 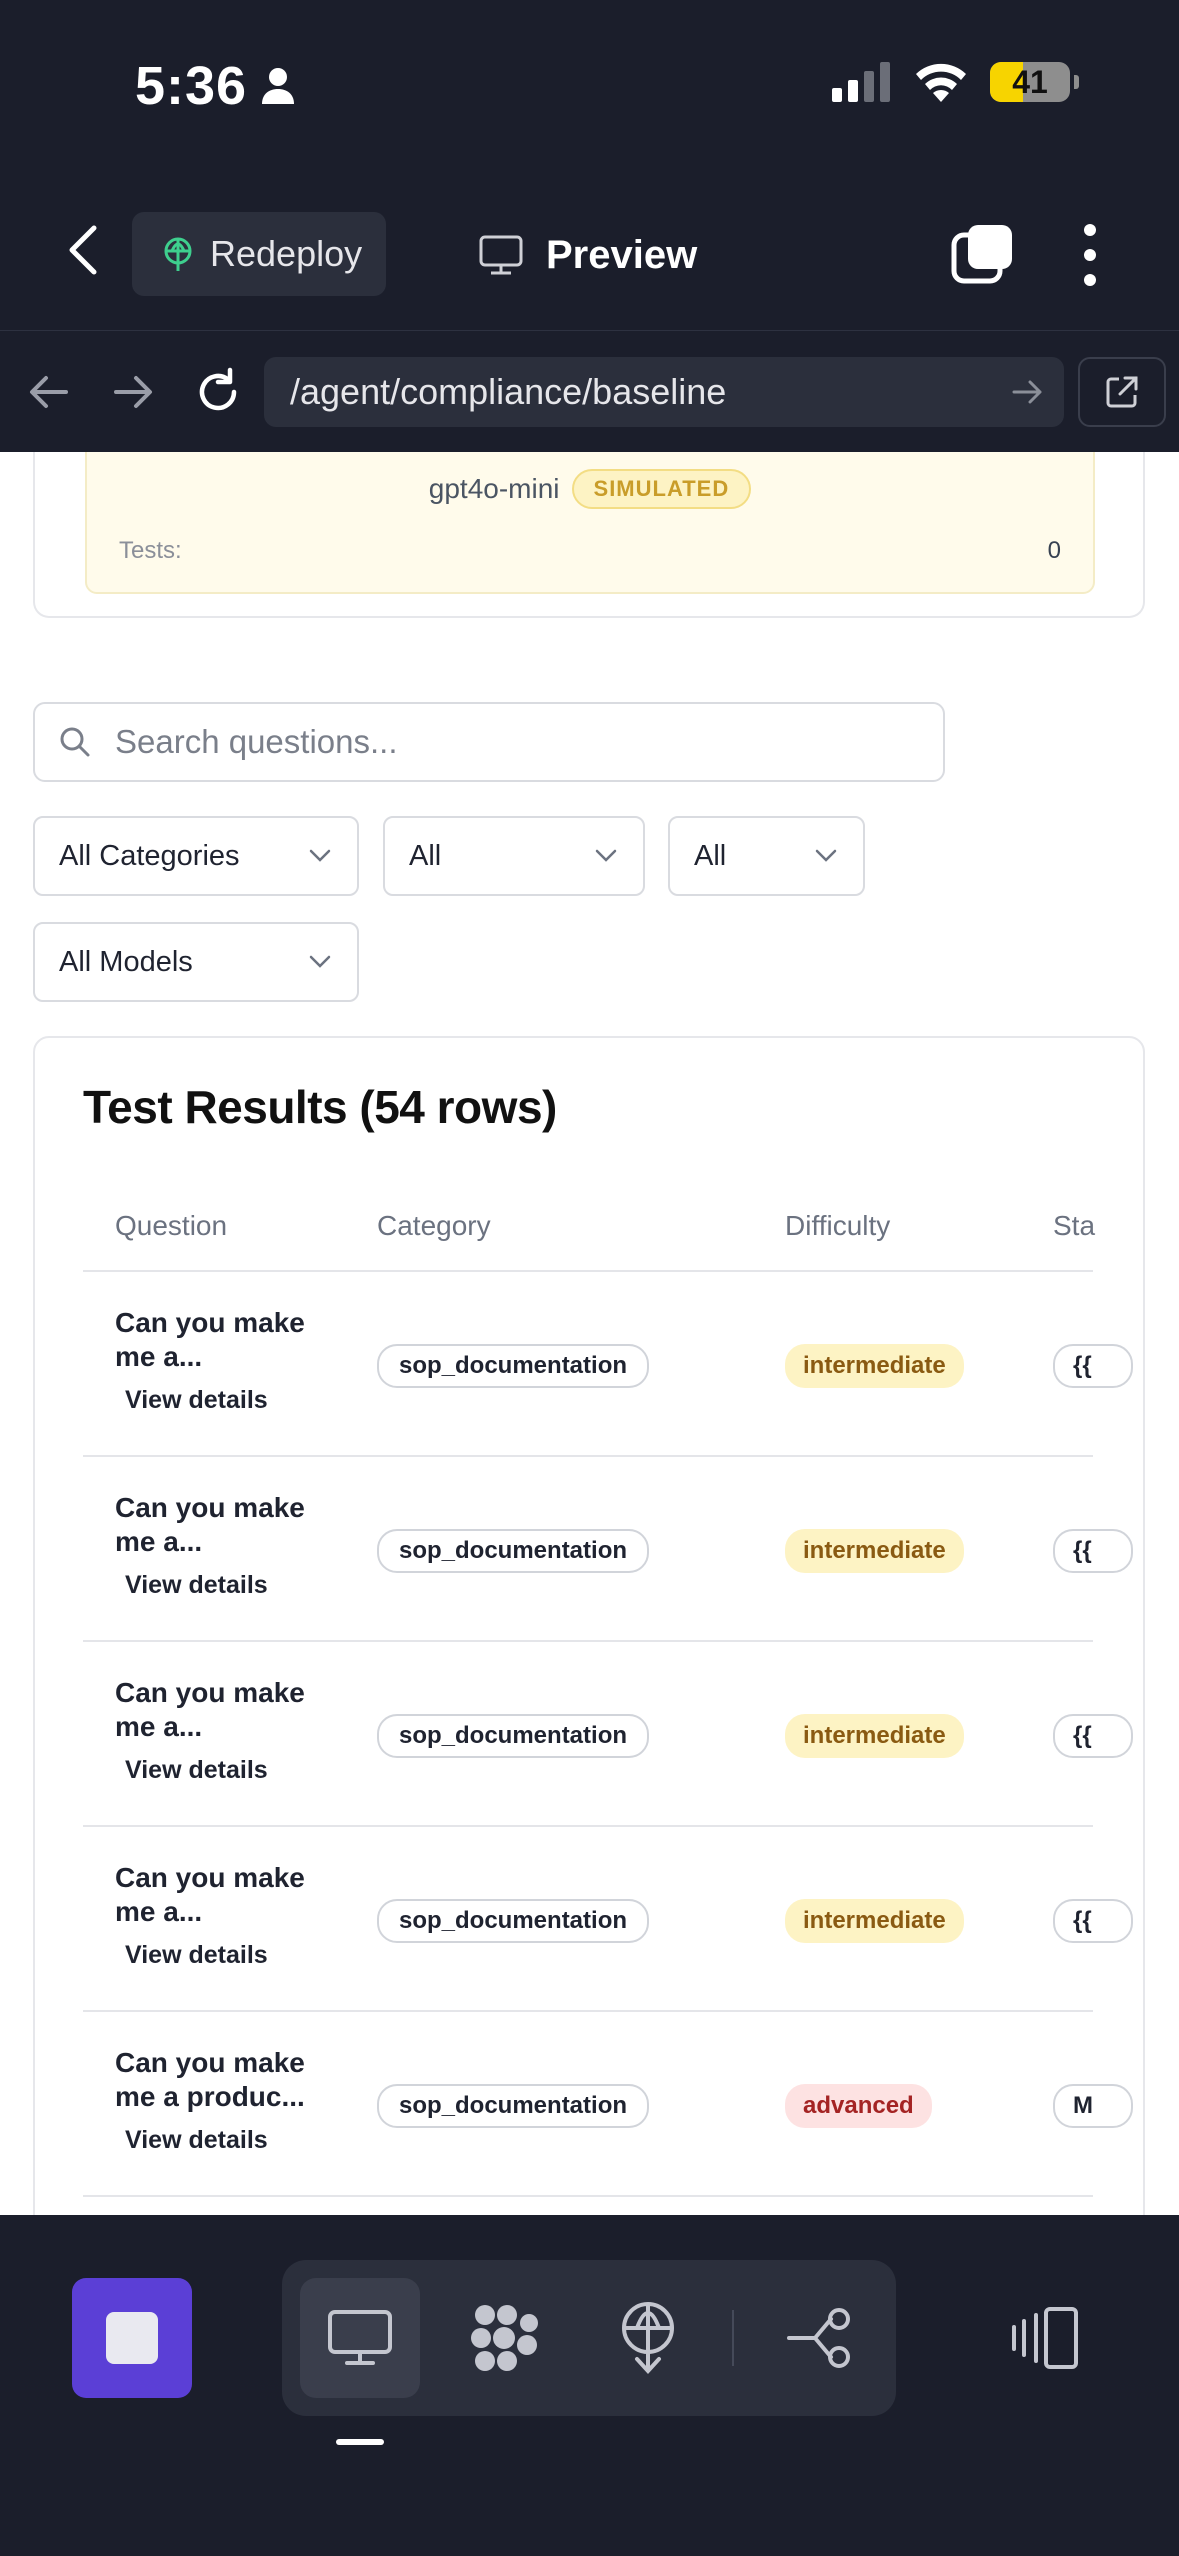 What do you see at coordinates (1074, 1226) in the screenshot?
I see `column-header-status: Sta` at bounding box center [1074, 1226].